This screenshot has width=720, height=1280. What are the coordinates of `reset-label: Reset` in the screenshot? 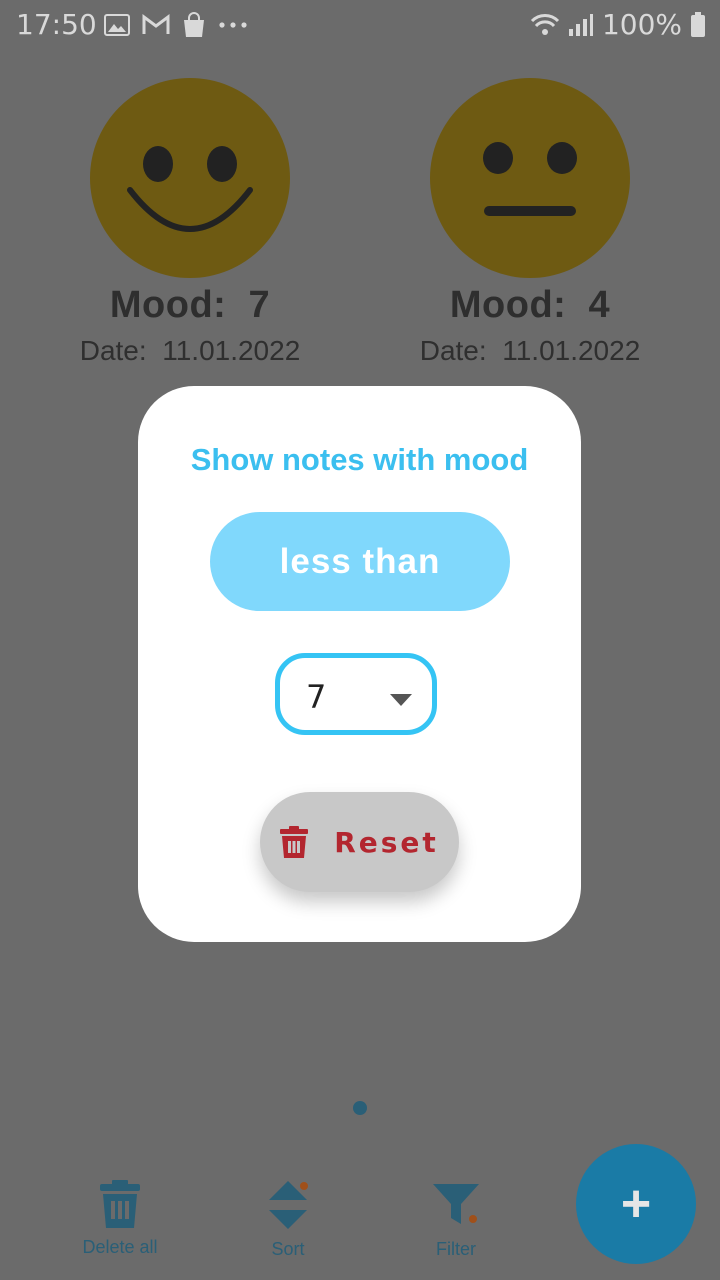 It's located at (386, 842).